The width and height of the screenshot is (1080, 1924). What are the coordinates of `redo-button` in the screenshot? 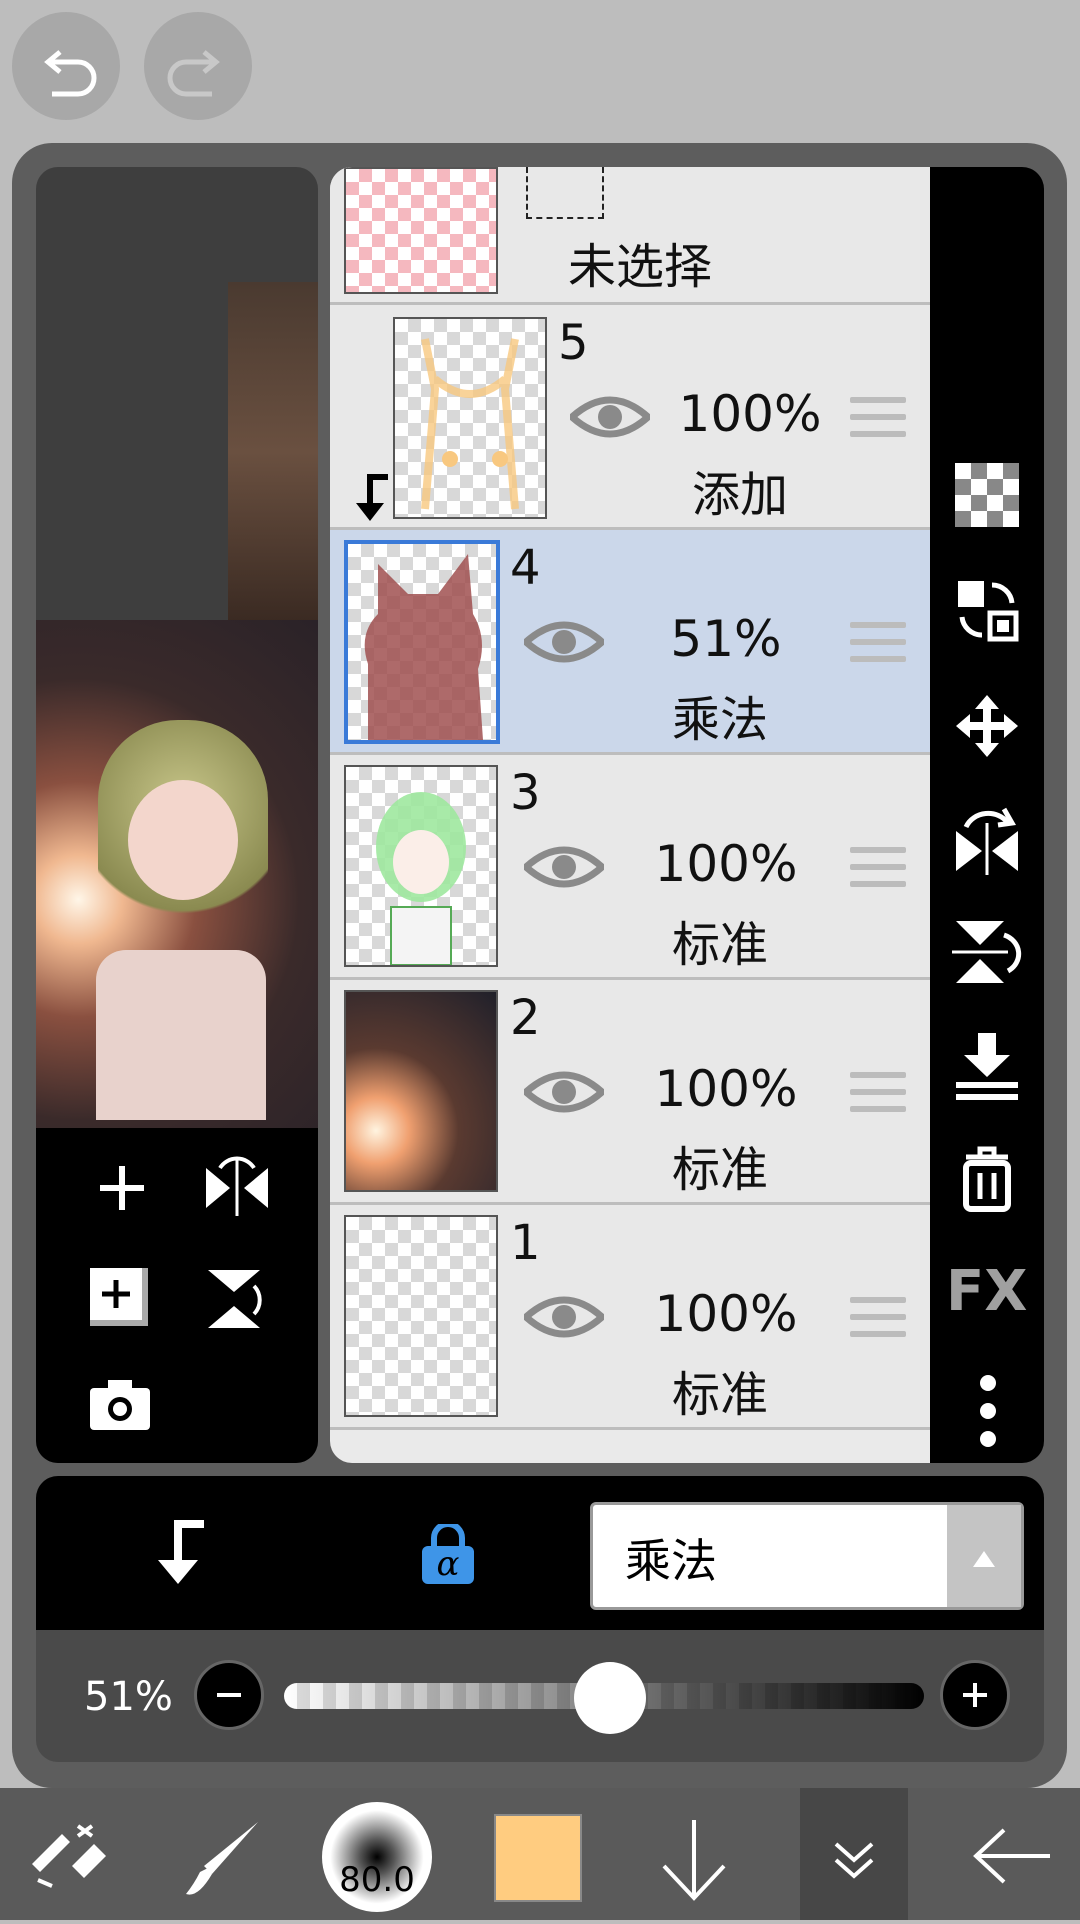 It's located at (198, 66).